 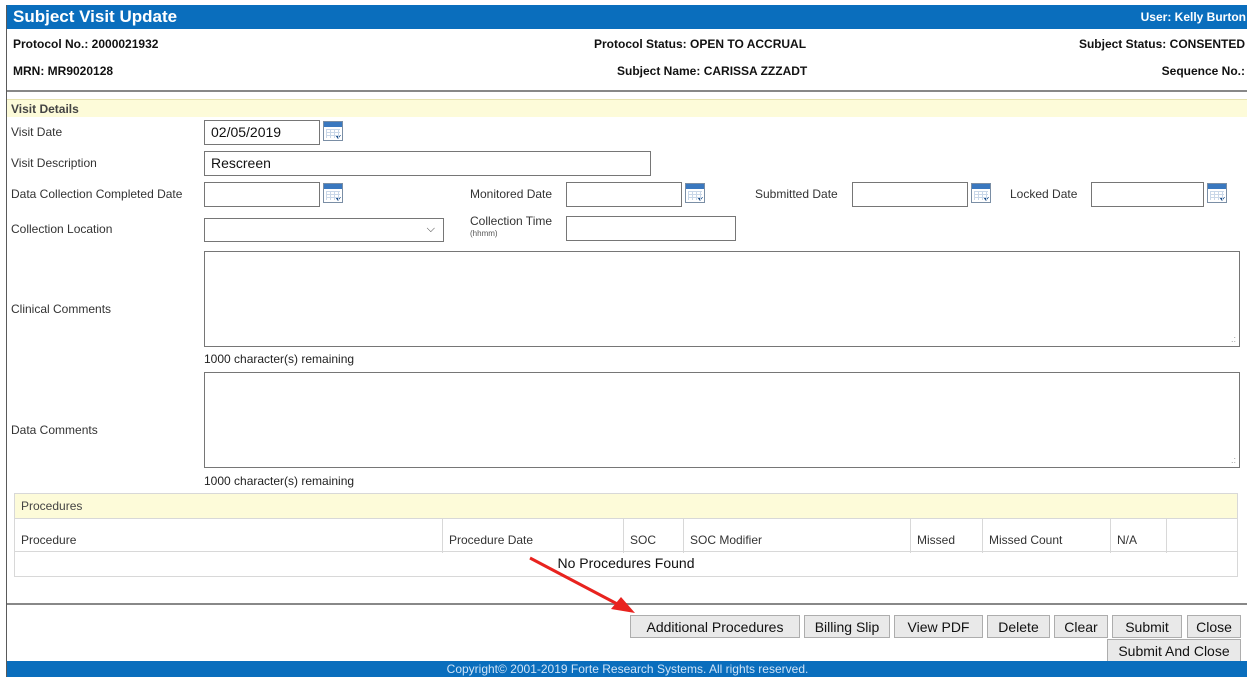 I want to click on billing-slip-button: Billing Slip, so click(x=847, y=626).